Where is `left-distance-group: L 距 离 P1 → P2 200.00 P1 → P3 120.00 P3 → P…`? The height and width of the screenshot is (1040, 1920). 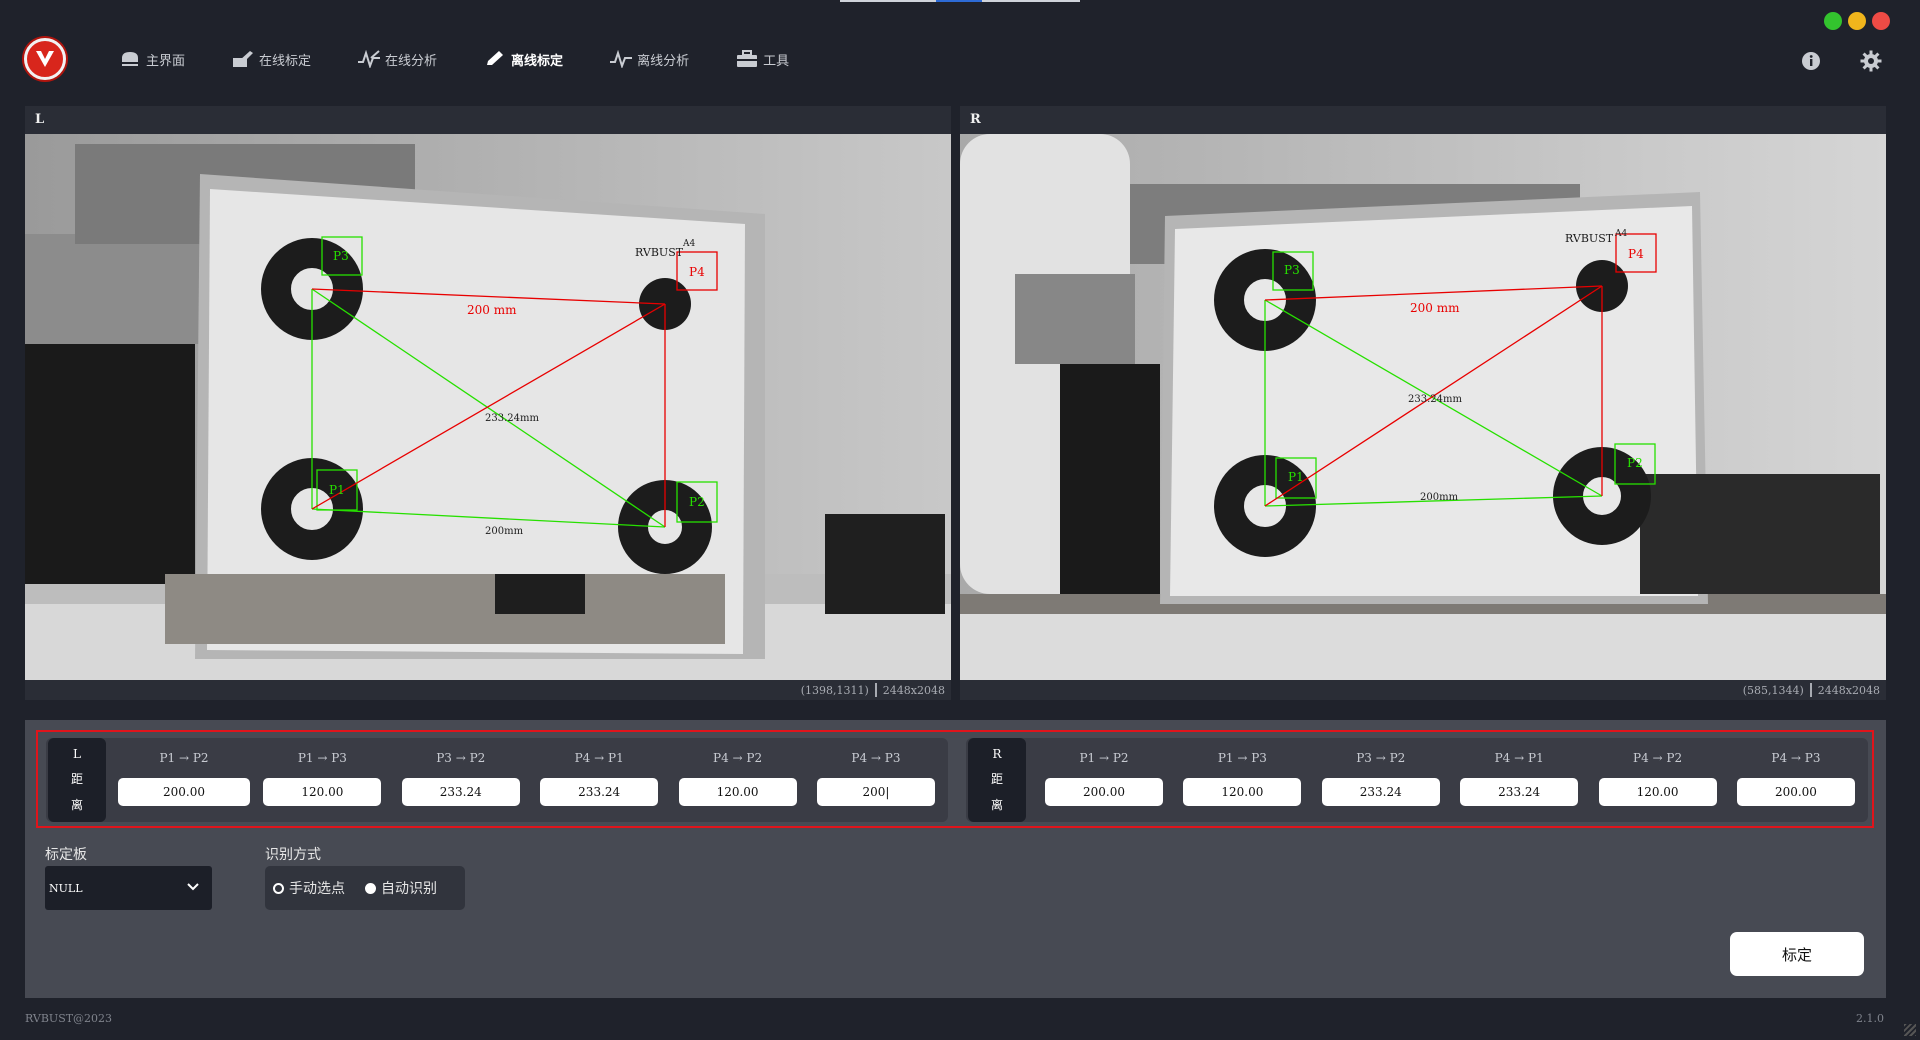
left-distance-group: L 距 离 P1 → P2 200.00 P1 → P3 120.00 P3 → P… is located at coordinates (497, 780).